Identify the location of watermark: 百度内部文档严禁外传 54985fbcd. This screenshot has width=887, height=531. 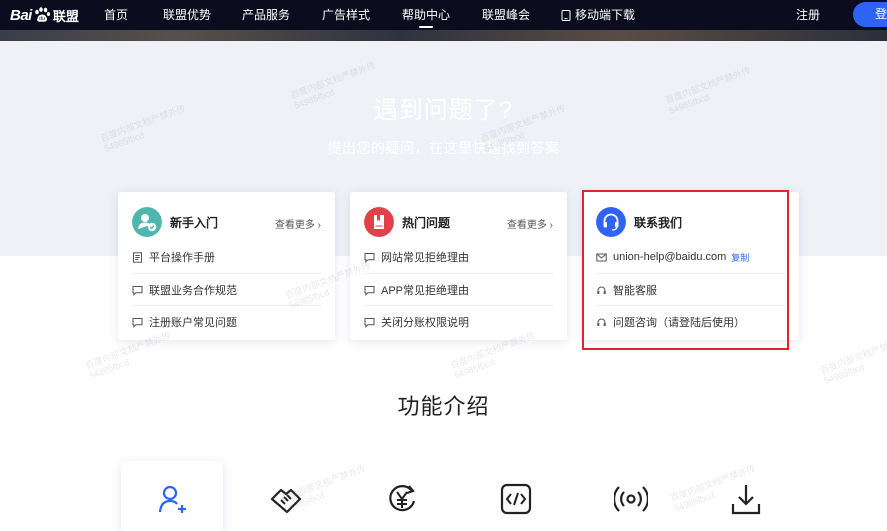
(852, 360).